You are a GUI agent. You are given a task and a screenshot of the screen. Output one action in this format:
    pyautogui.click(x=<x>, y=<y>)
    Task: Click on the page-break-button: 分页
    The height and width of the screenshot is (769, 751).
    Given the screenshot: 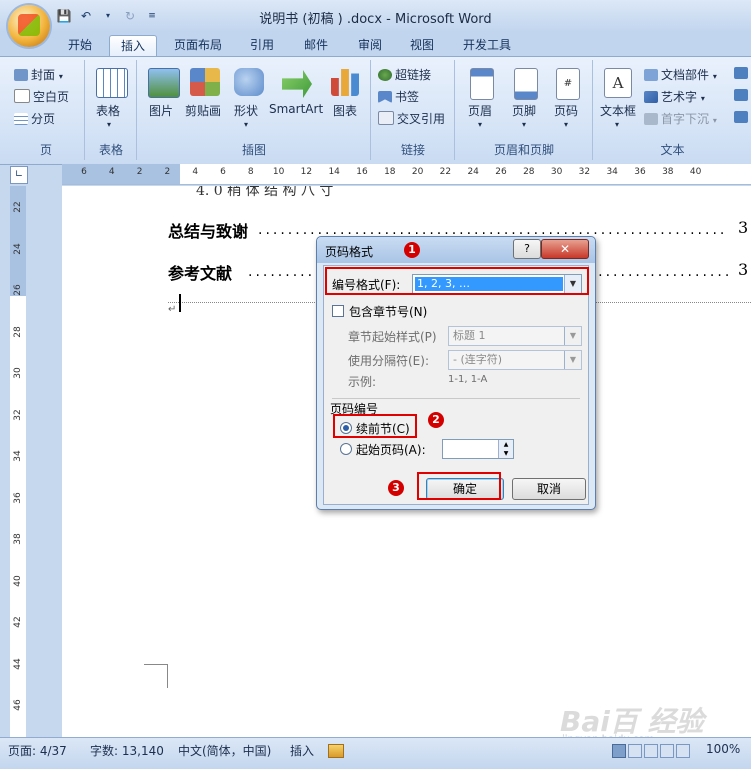 What is the action you would take?
    pyautogui.click(x=34, y=118)
    